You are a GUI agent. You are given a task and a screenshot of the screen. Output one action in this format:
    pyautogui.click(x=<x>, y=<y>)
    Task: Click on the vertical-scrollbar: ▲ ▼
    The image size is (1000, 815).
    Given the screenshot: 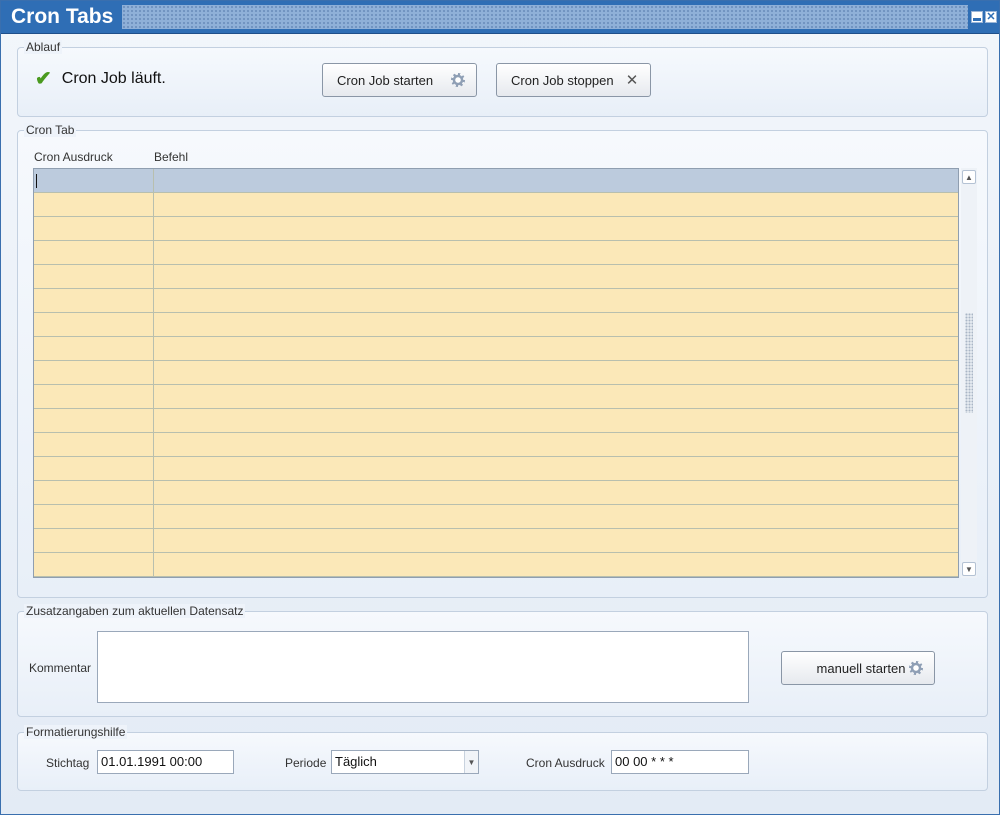 What is the action you would take?
    pyautogui.click(x=969, y=373)
    